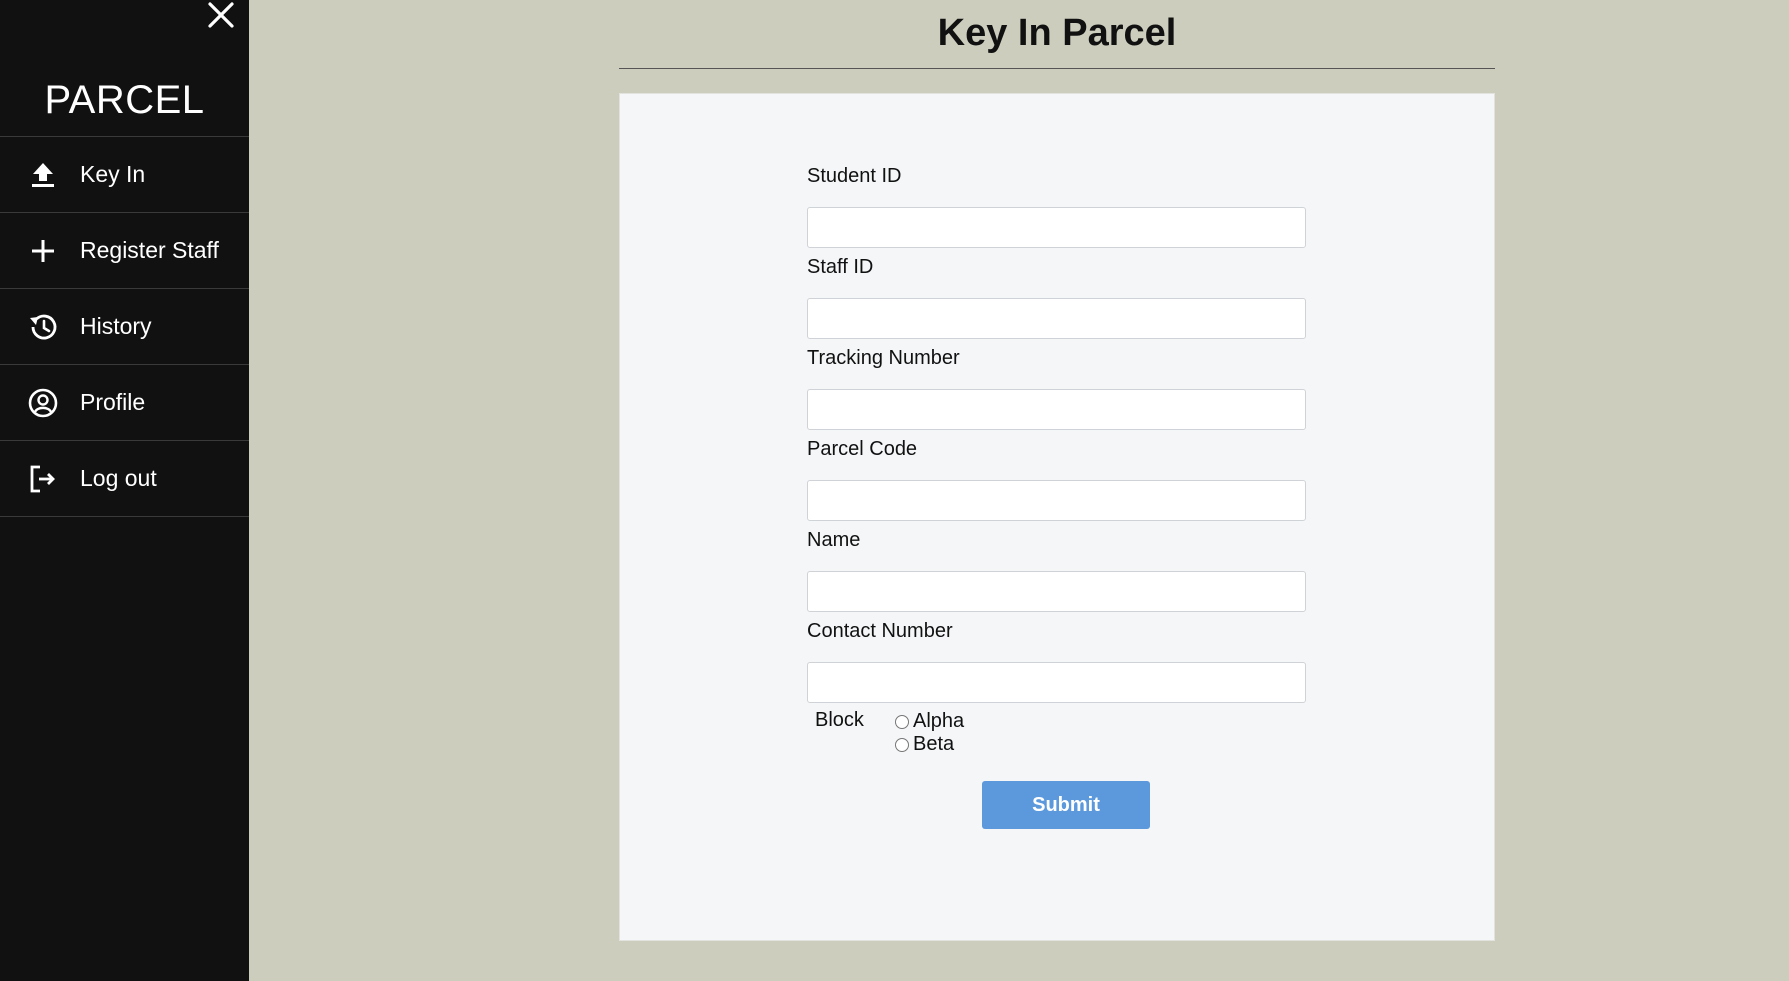 The image size is (1789, 981). I want to click on sidebar-item-register-staff: Register Staff, so click(124, 251).